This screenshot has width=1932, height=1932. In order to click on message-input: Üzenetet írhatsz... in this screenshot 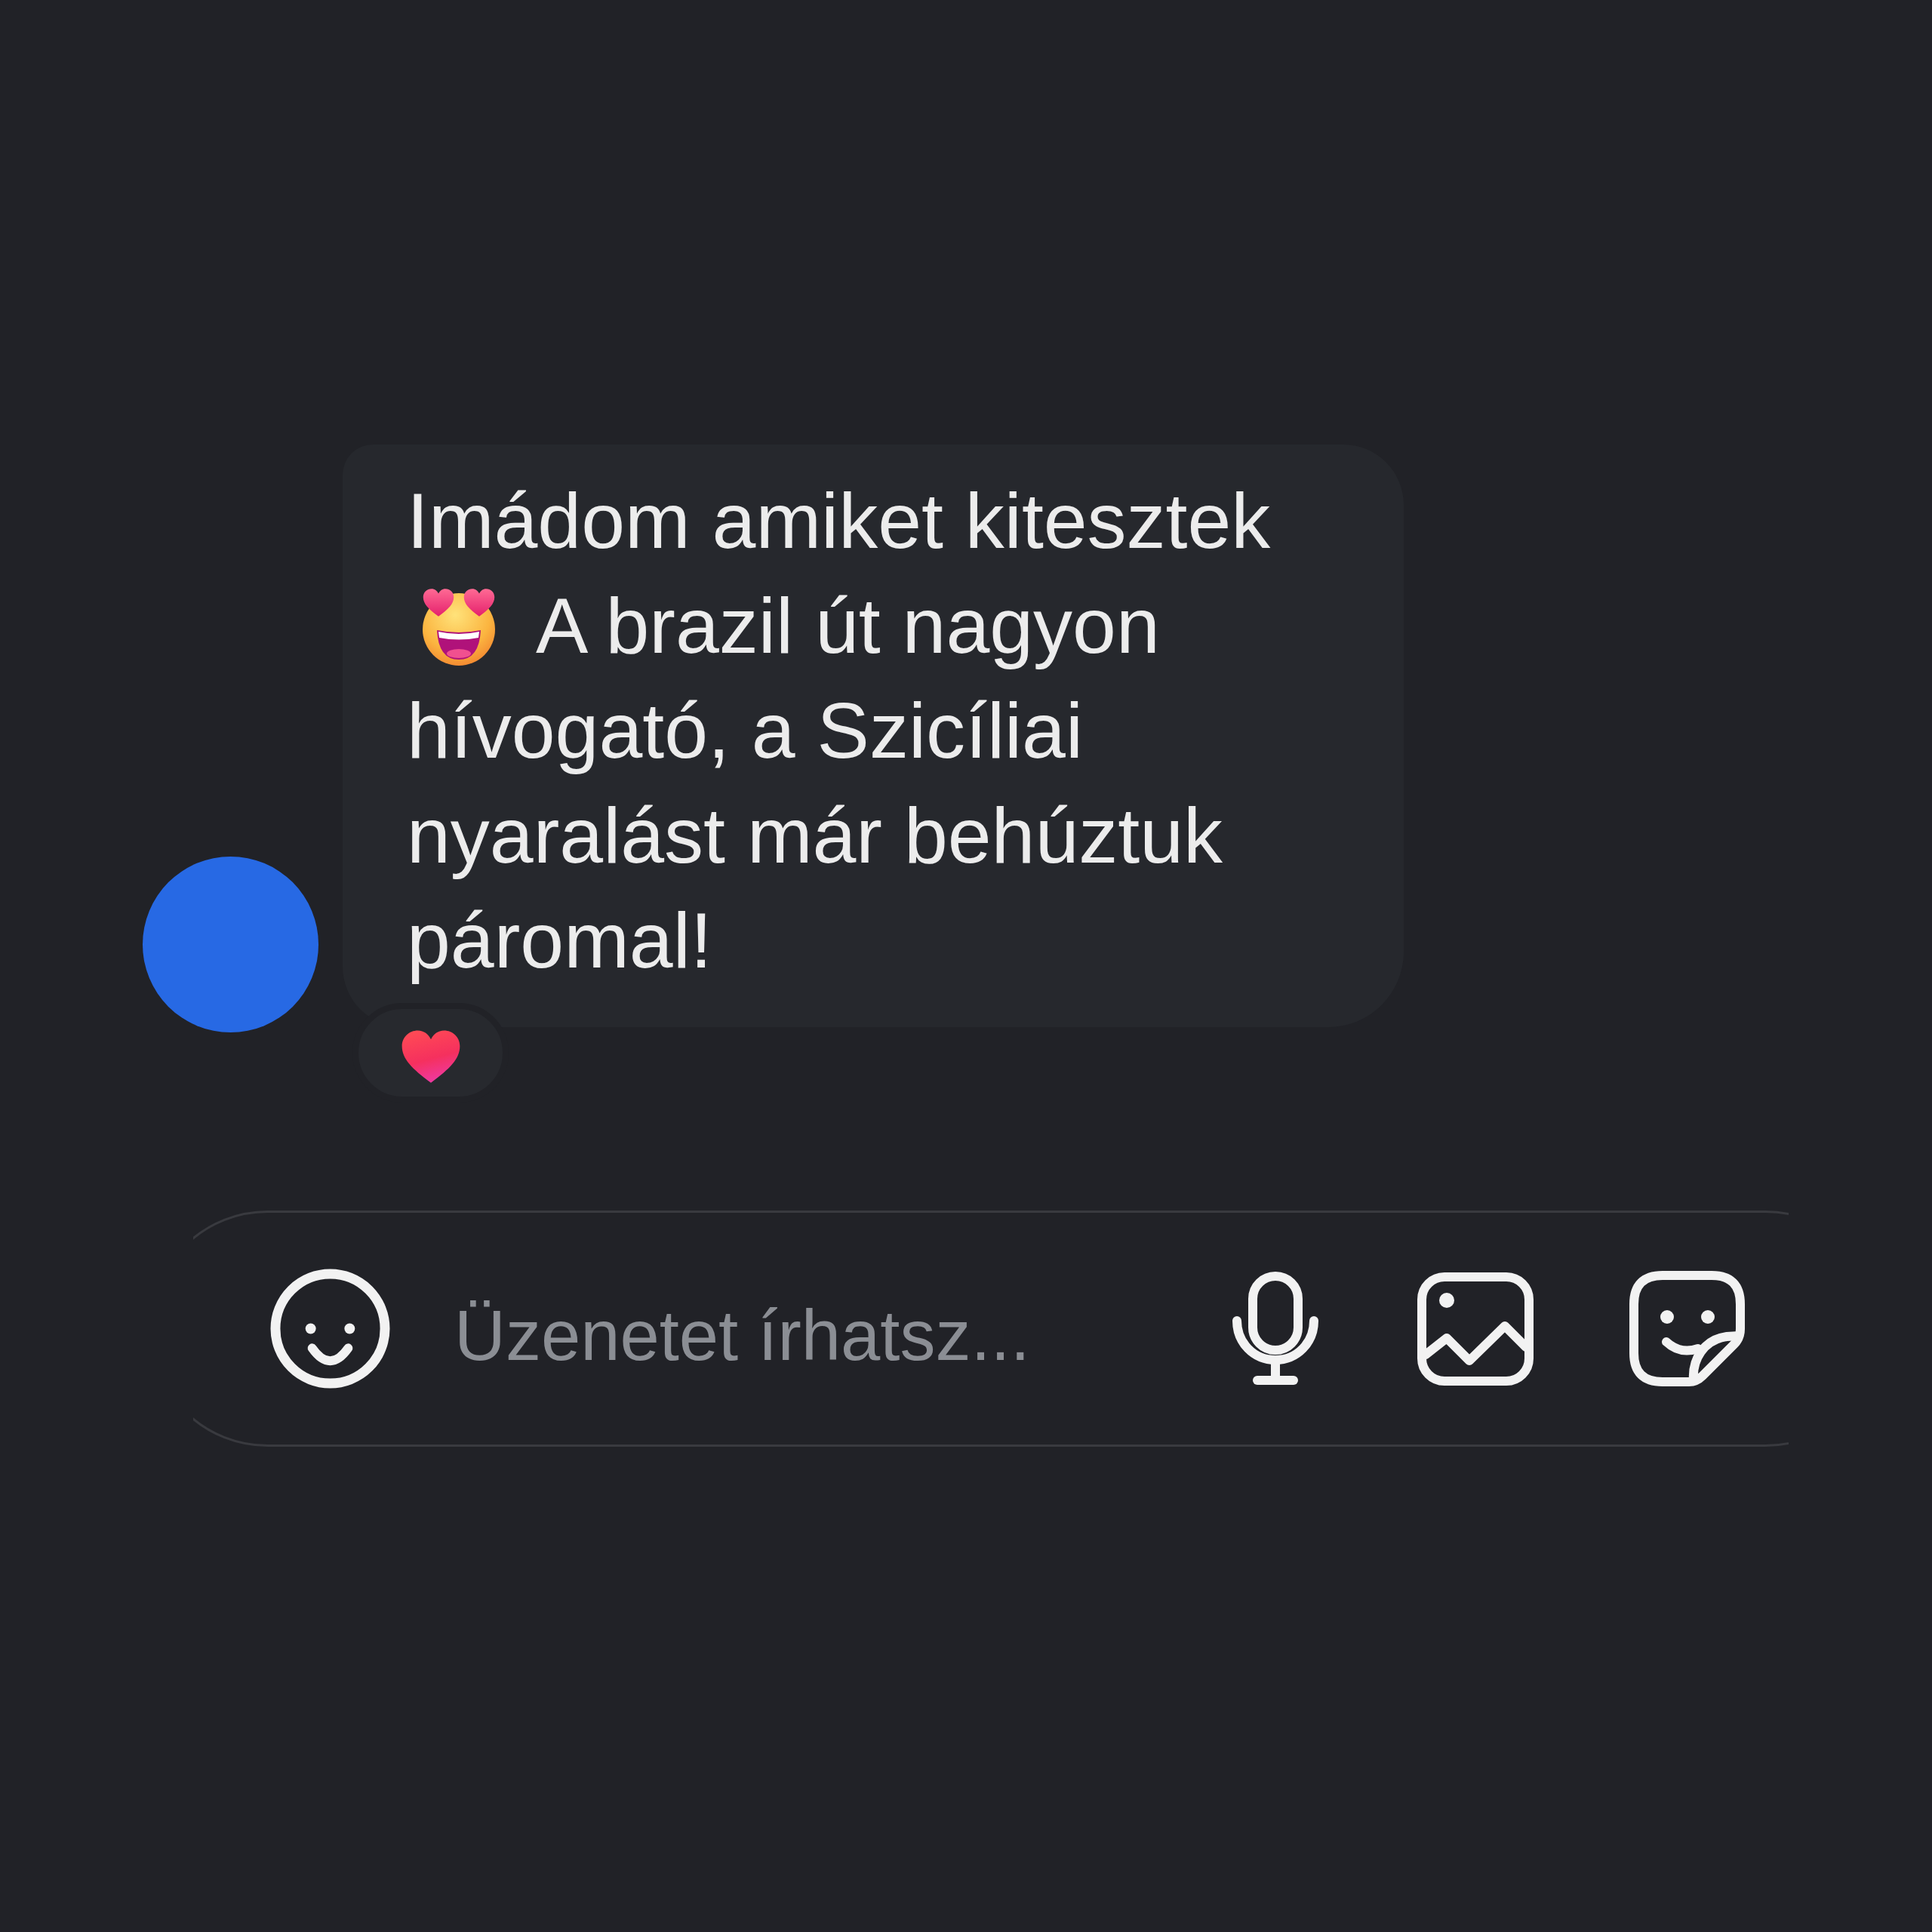, I will do `click(816, 1335)`.